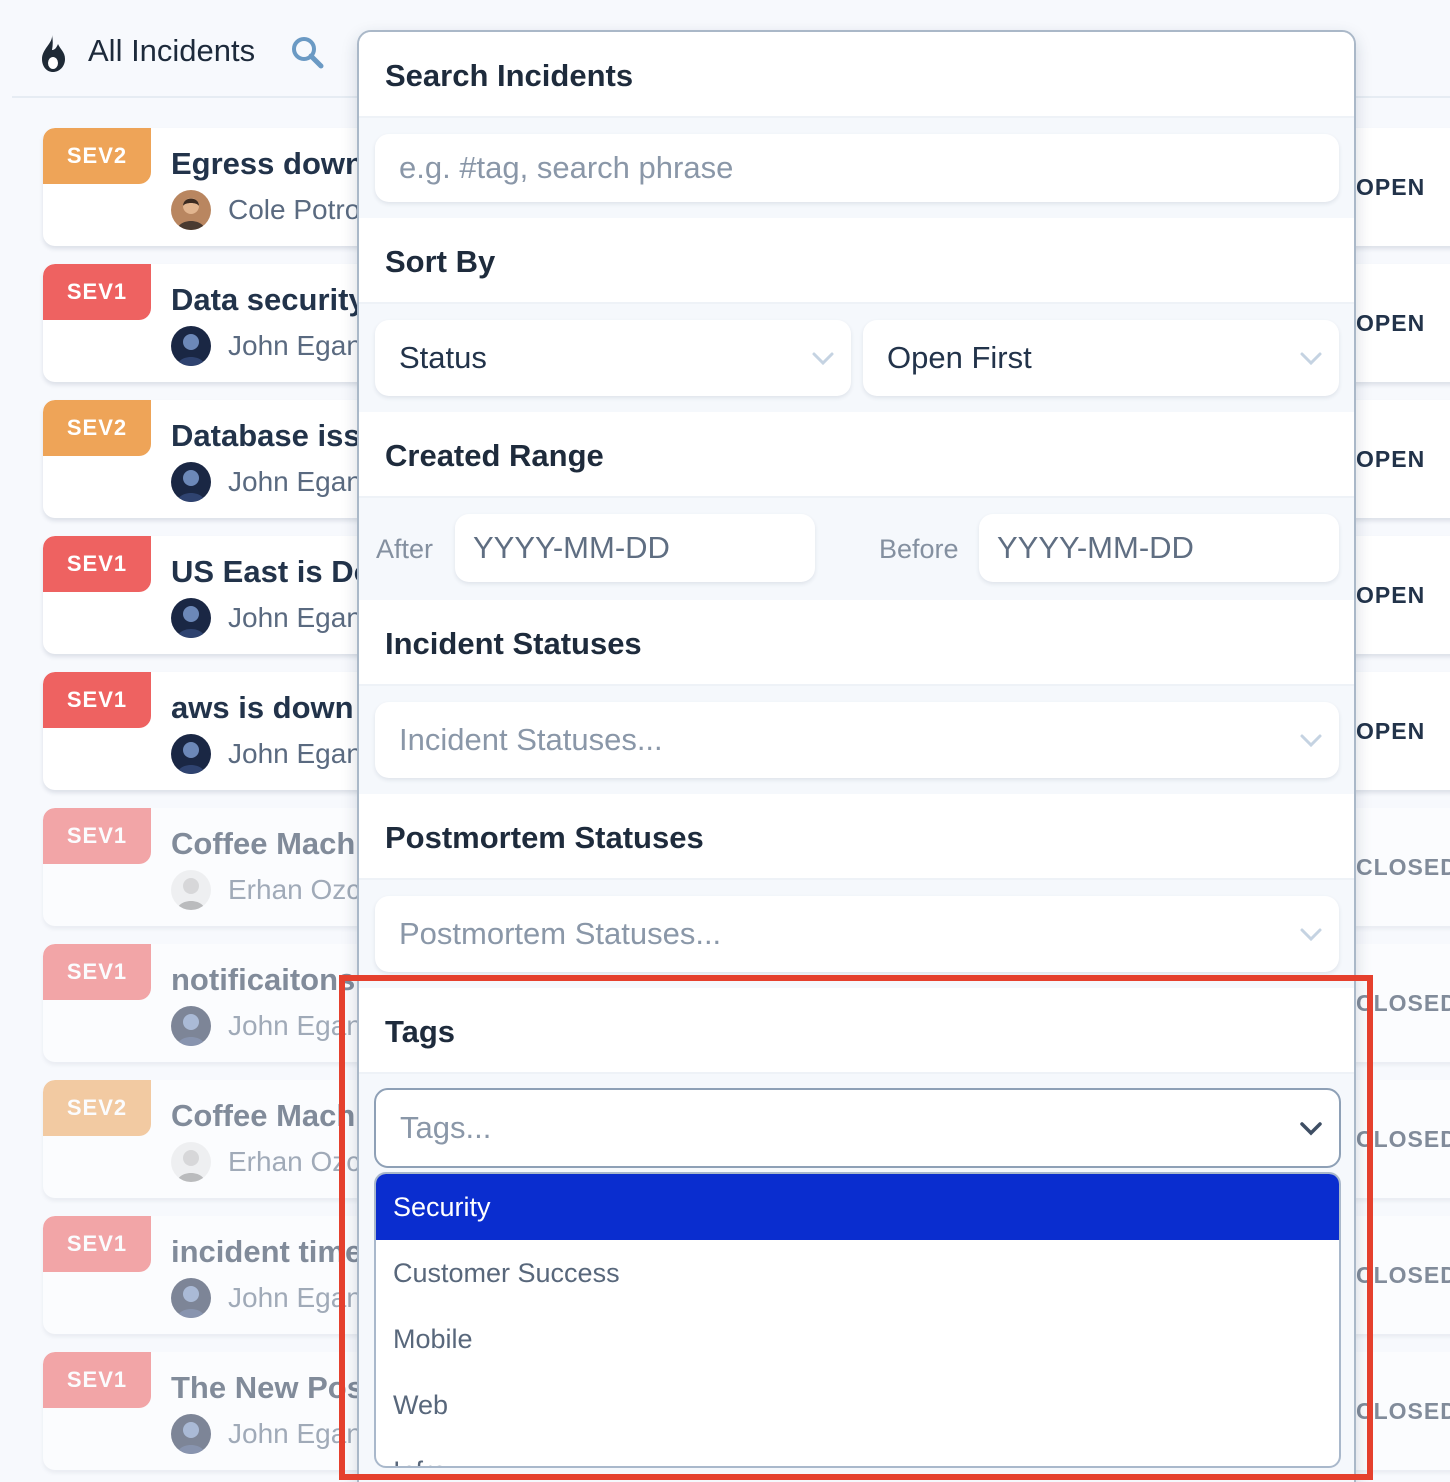  Describe the element at coordinates (613, 358) in the screenshot. I see `sort-field-select: Status` at that location.